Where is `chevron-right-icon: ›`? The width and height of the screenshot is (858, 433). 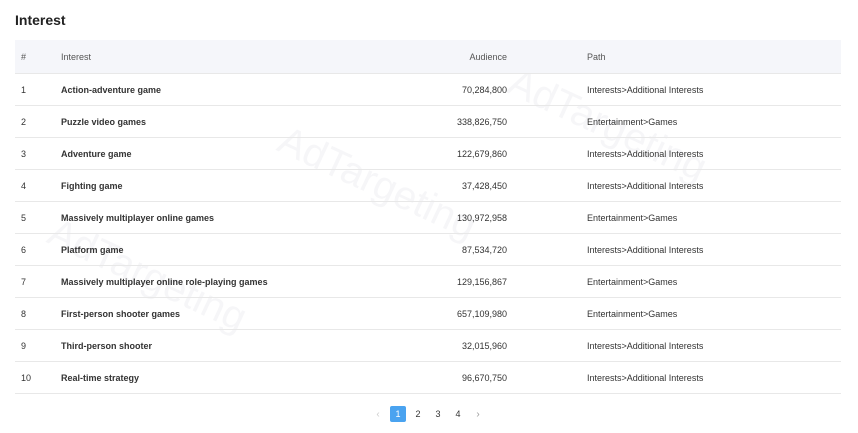
chevron-right-icon: › is located at coordinates (478, 414).